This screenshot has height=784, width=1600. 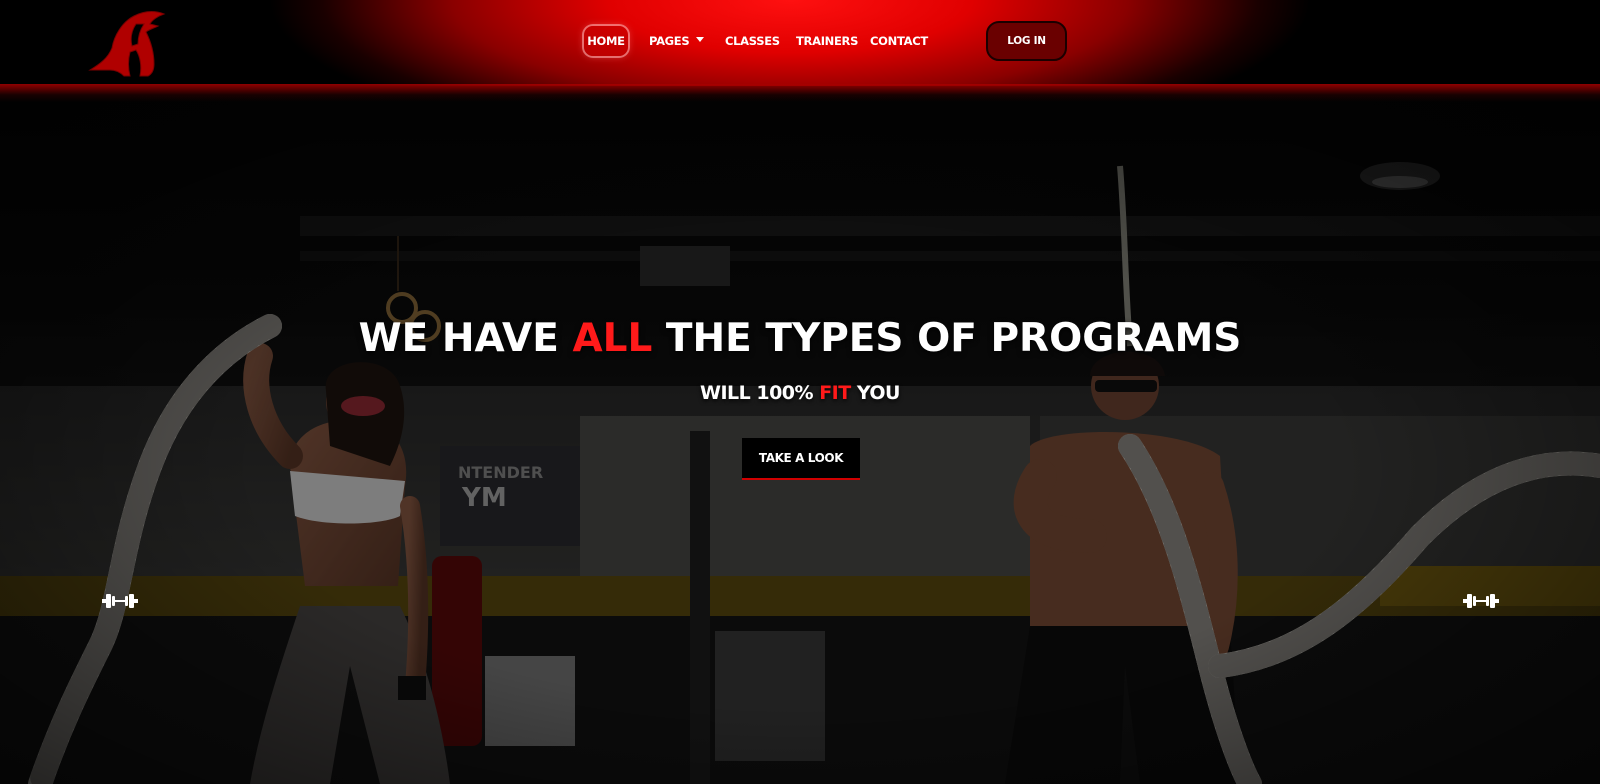 I want to click on take-a-look-button: TAKE A LOOK, so click(x=801, y=459).